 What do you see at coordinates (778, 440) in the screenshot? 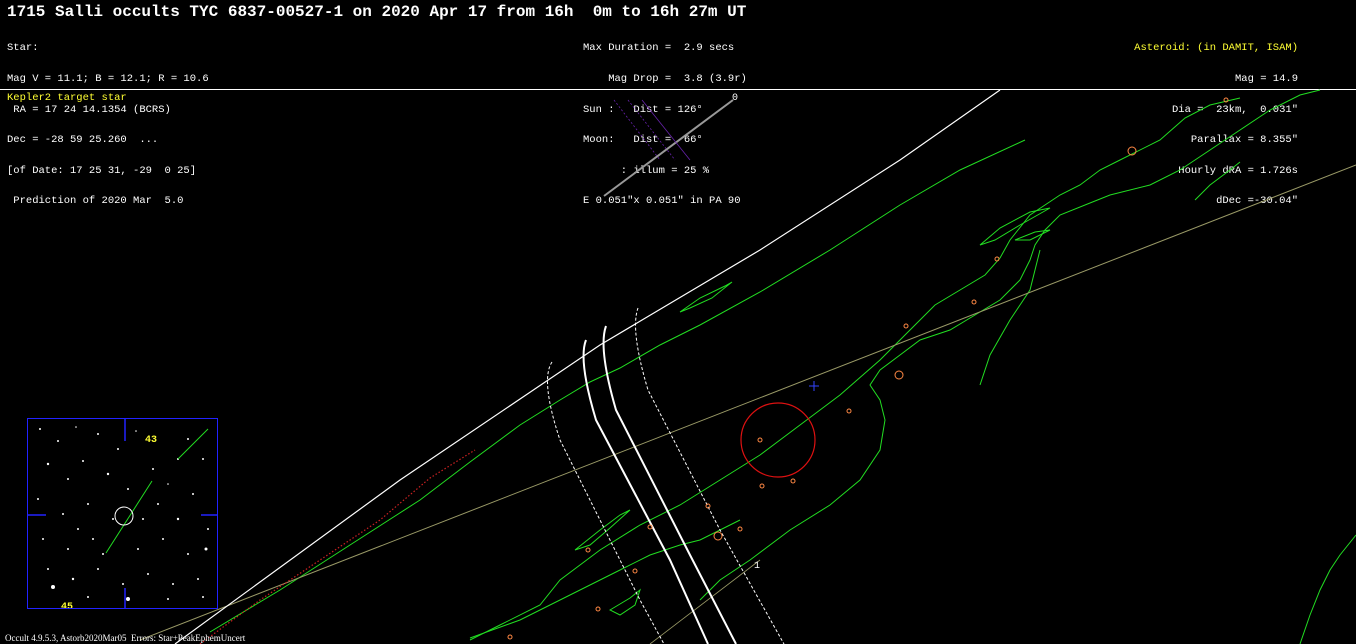
I see `shadow-circle` at bounding box center [778, 440].